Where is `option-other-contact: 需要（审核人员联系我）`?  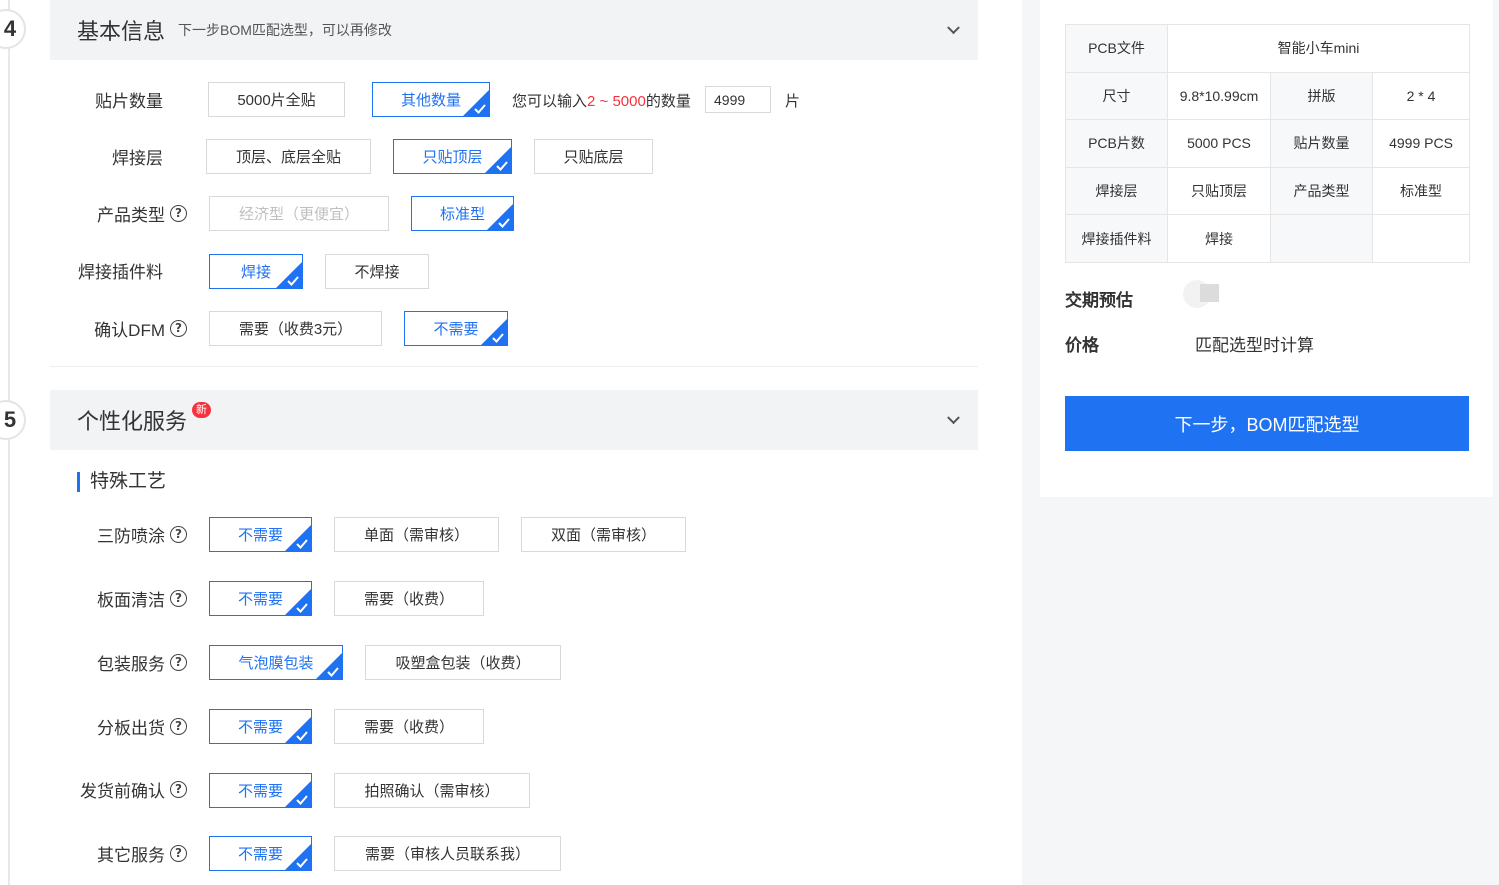
option-other-contact: 需要（审核人员联系我） is located at coordinates (447, 853).